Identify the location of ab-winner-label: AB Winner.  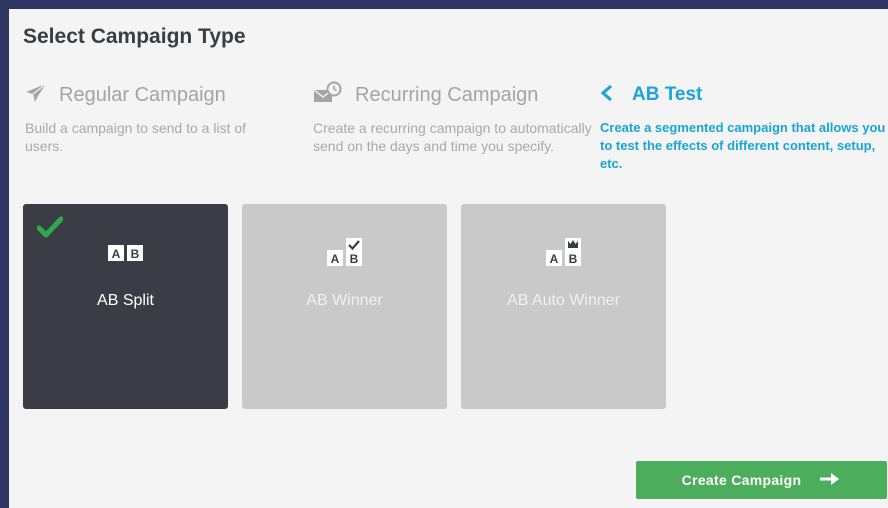
(344, 300).